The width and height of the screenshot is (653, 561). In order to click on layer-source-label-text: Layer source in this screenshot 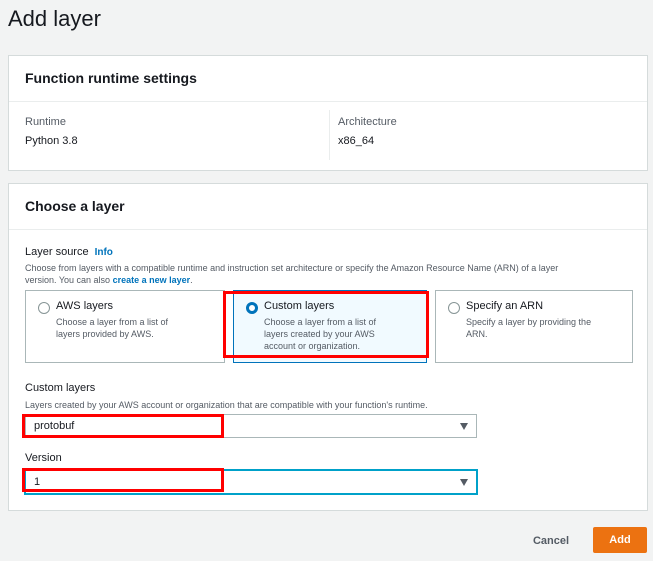, I will do `click(57, 252)`.